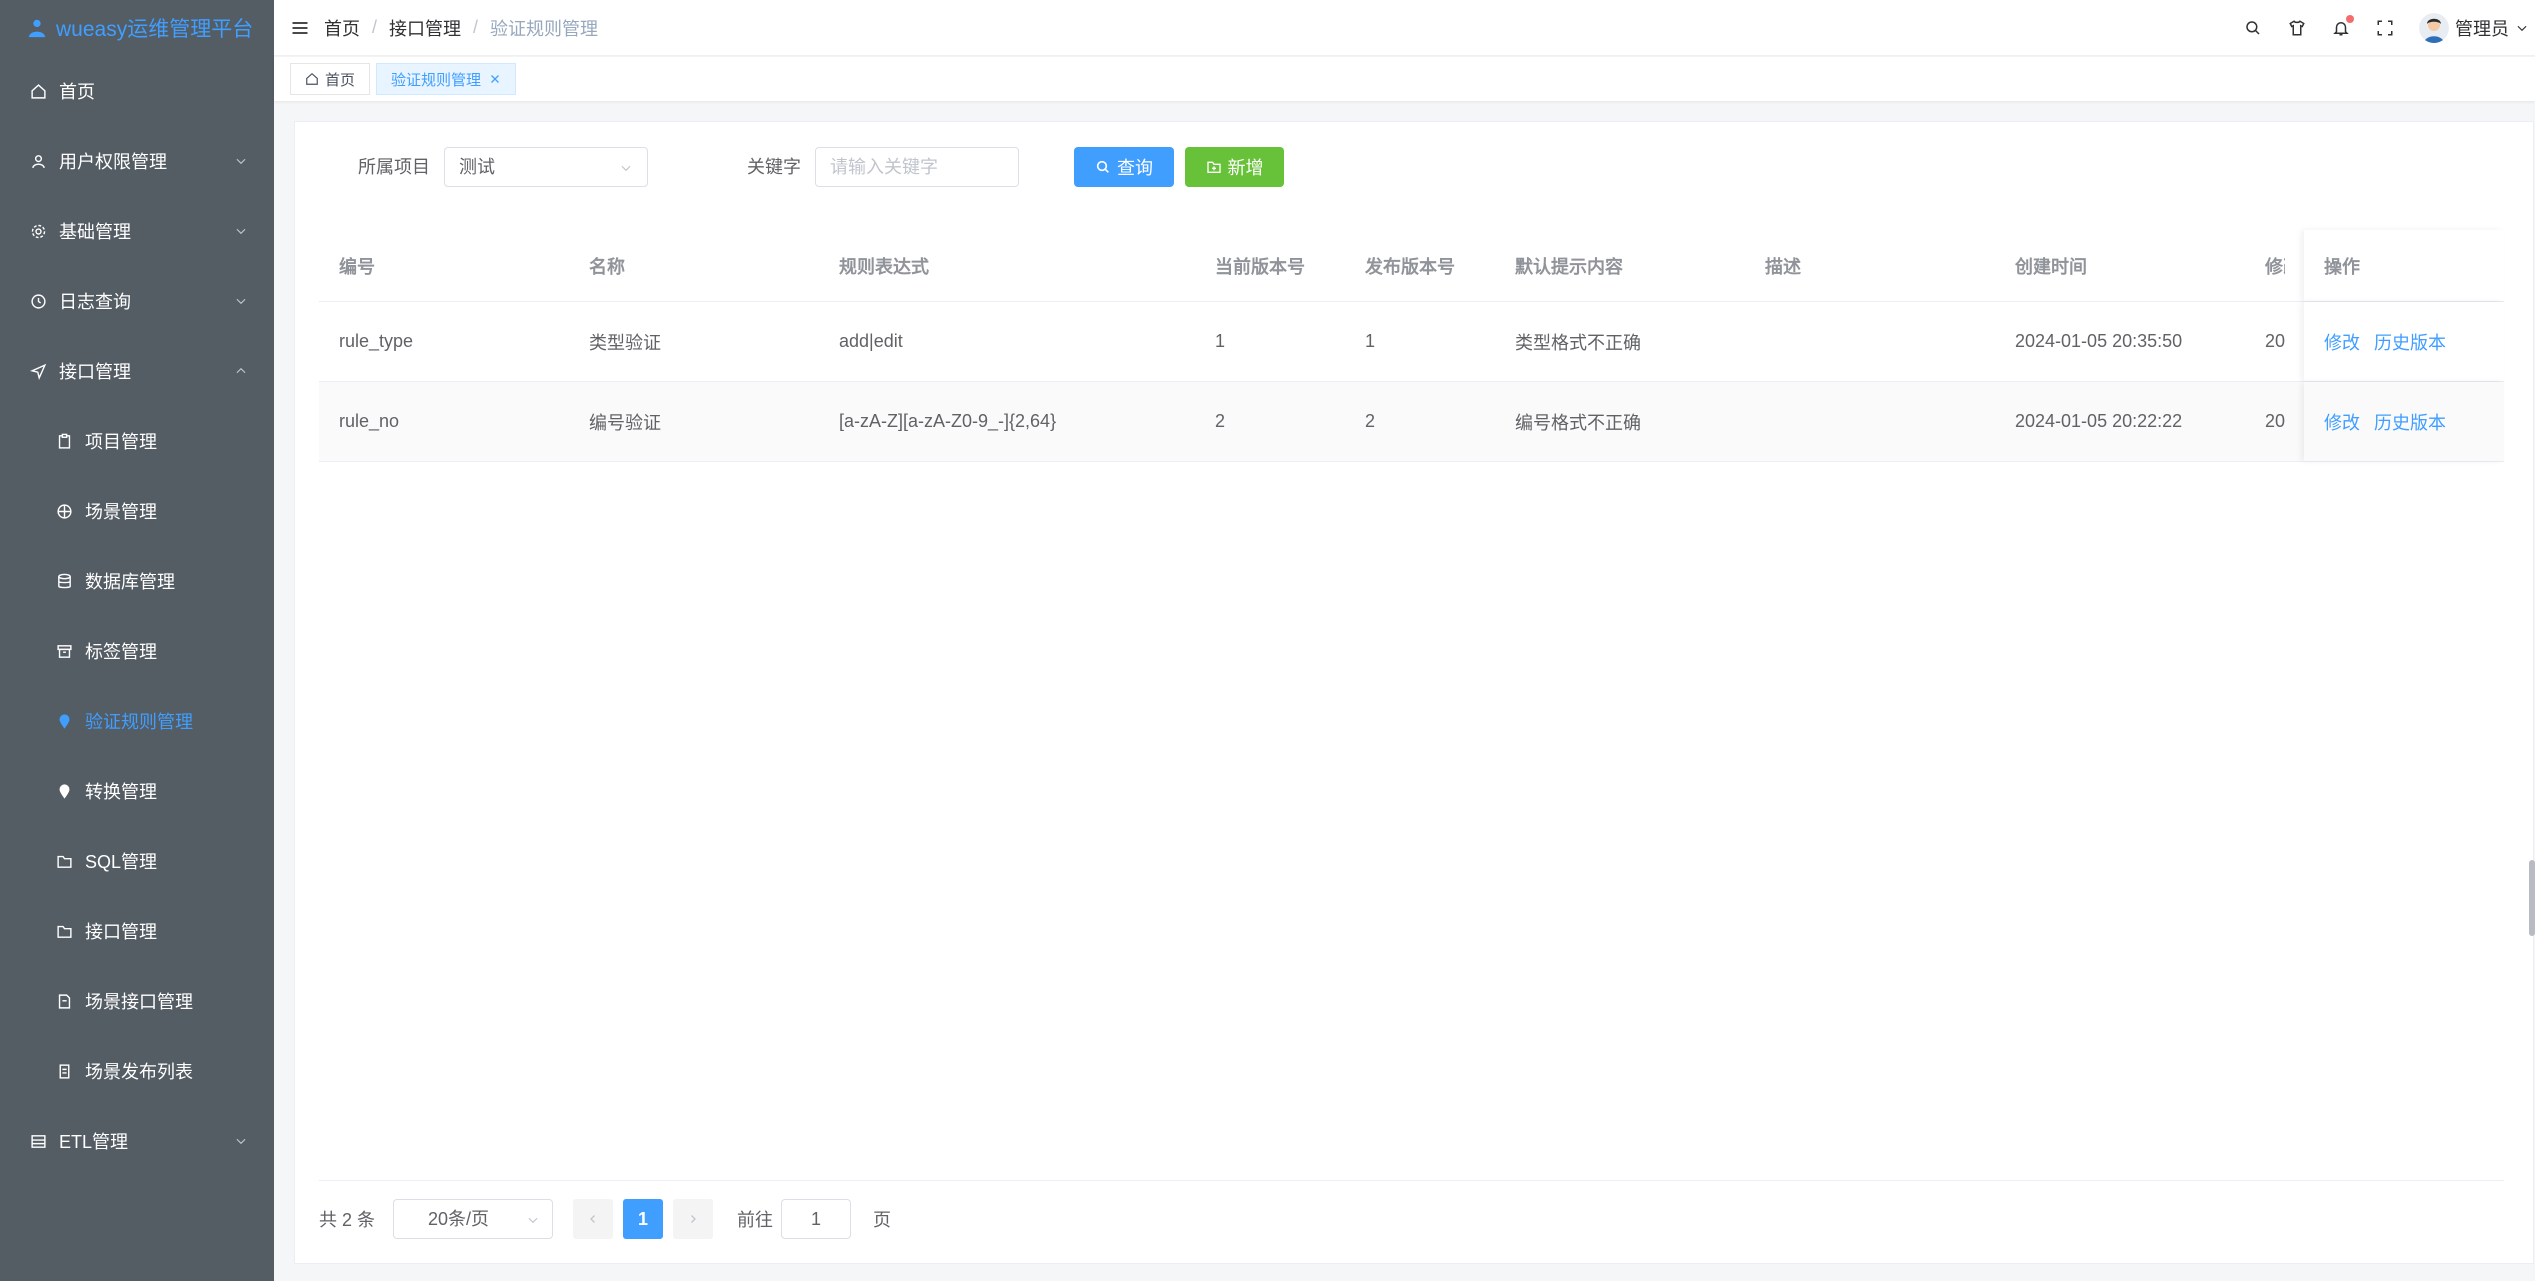 This screenshot has width=2535, height=1281. What do you see at coordinates (2253, 28) in the screenshot?
I see `search-icon` at bounding box center [2253, 28].